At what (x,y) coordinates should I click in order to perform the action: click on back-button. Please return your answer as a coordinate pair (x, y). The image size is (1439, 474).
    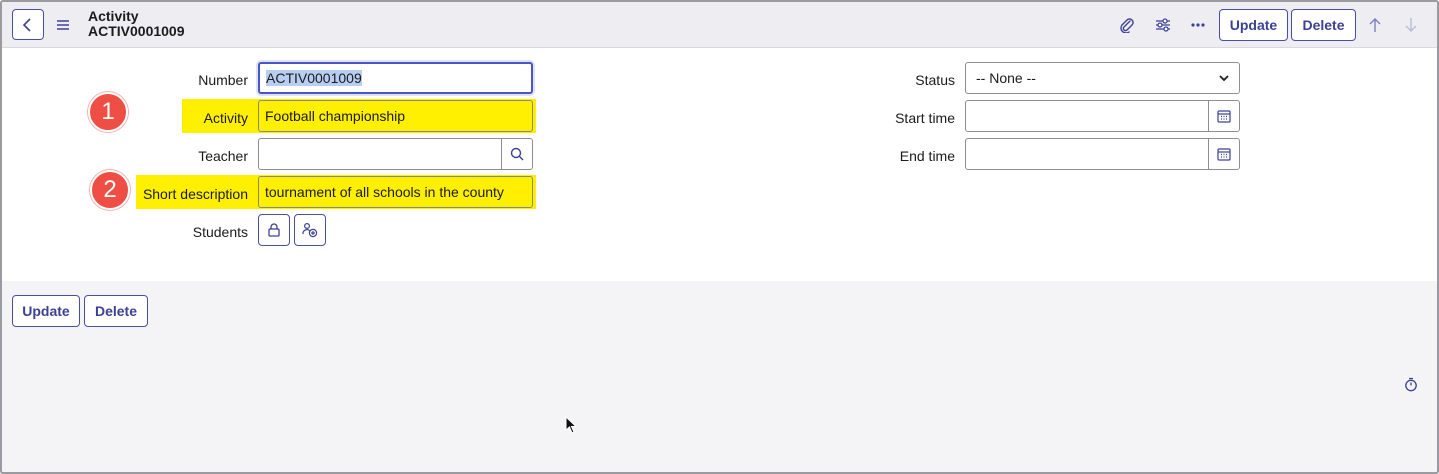
    Looking at the image, I should click on (28, 24).